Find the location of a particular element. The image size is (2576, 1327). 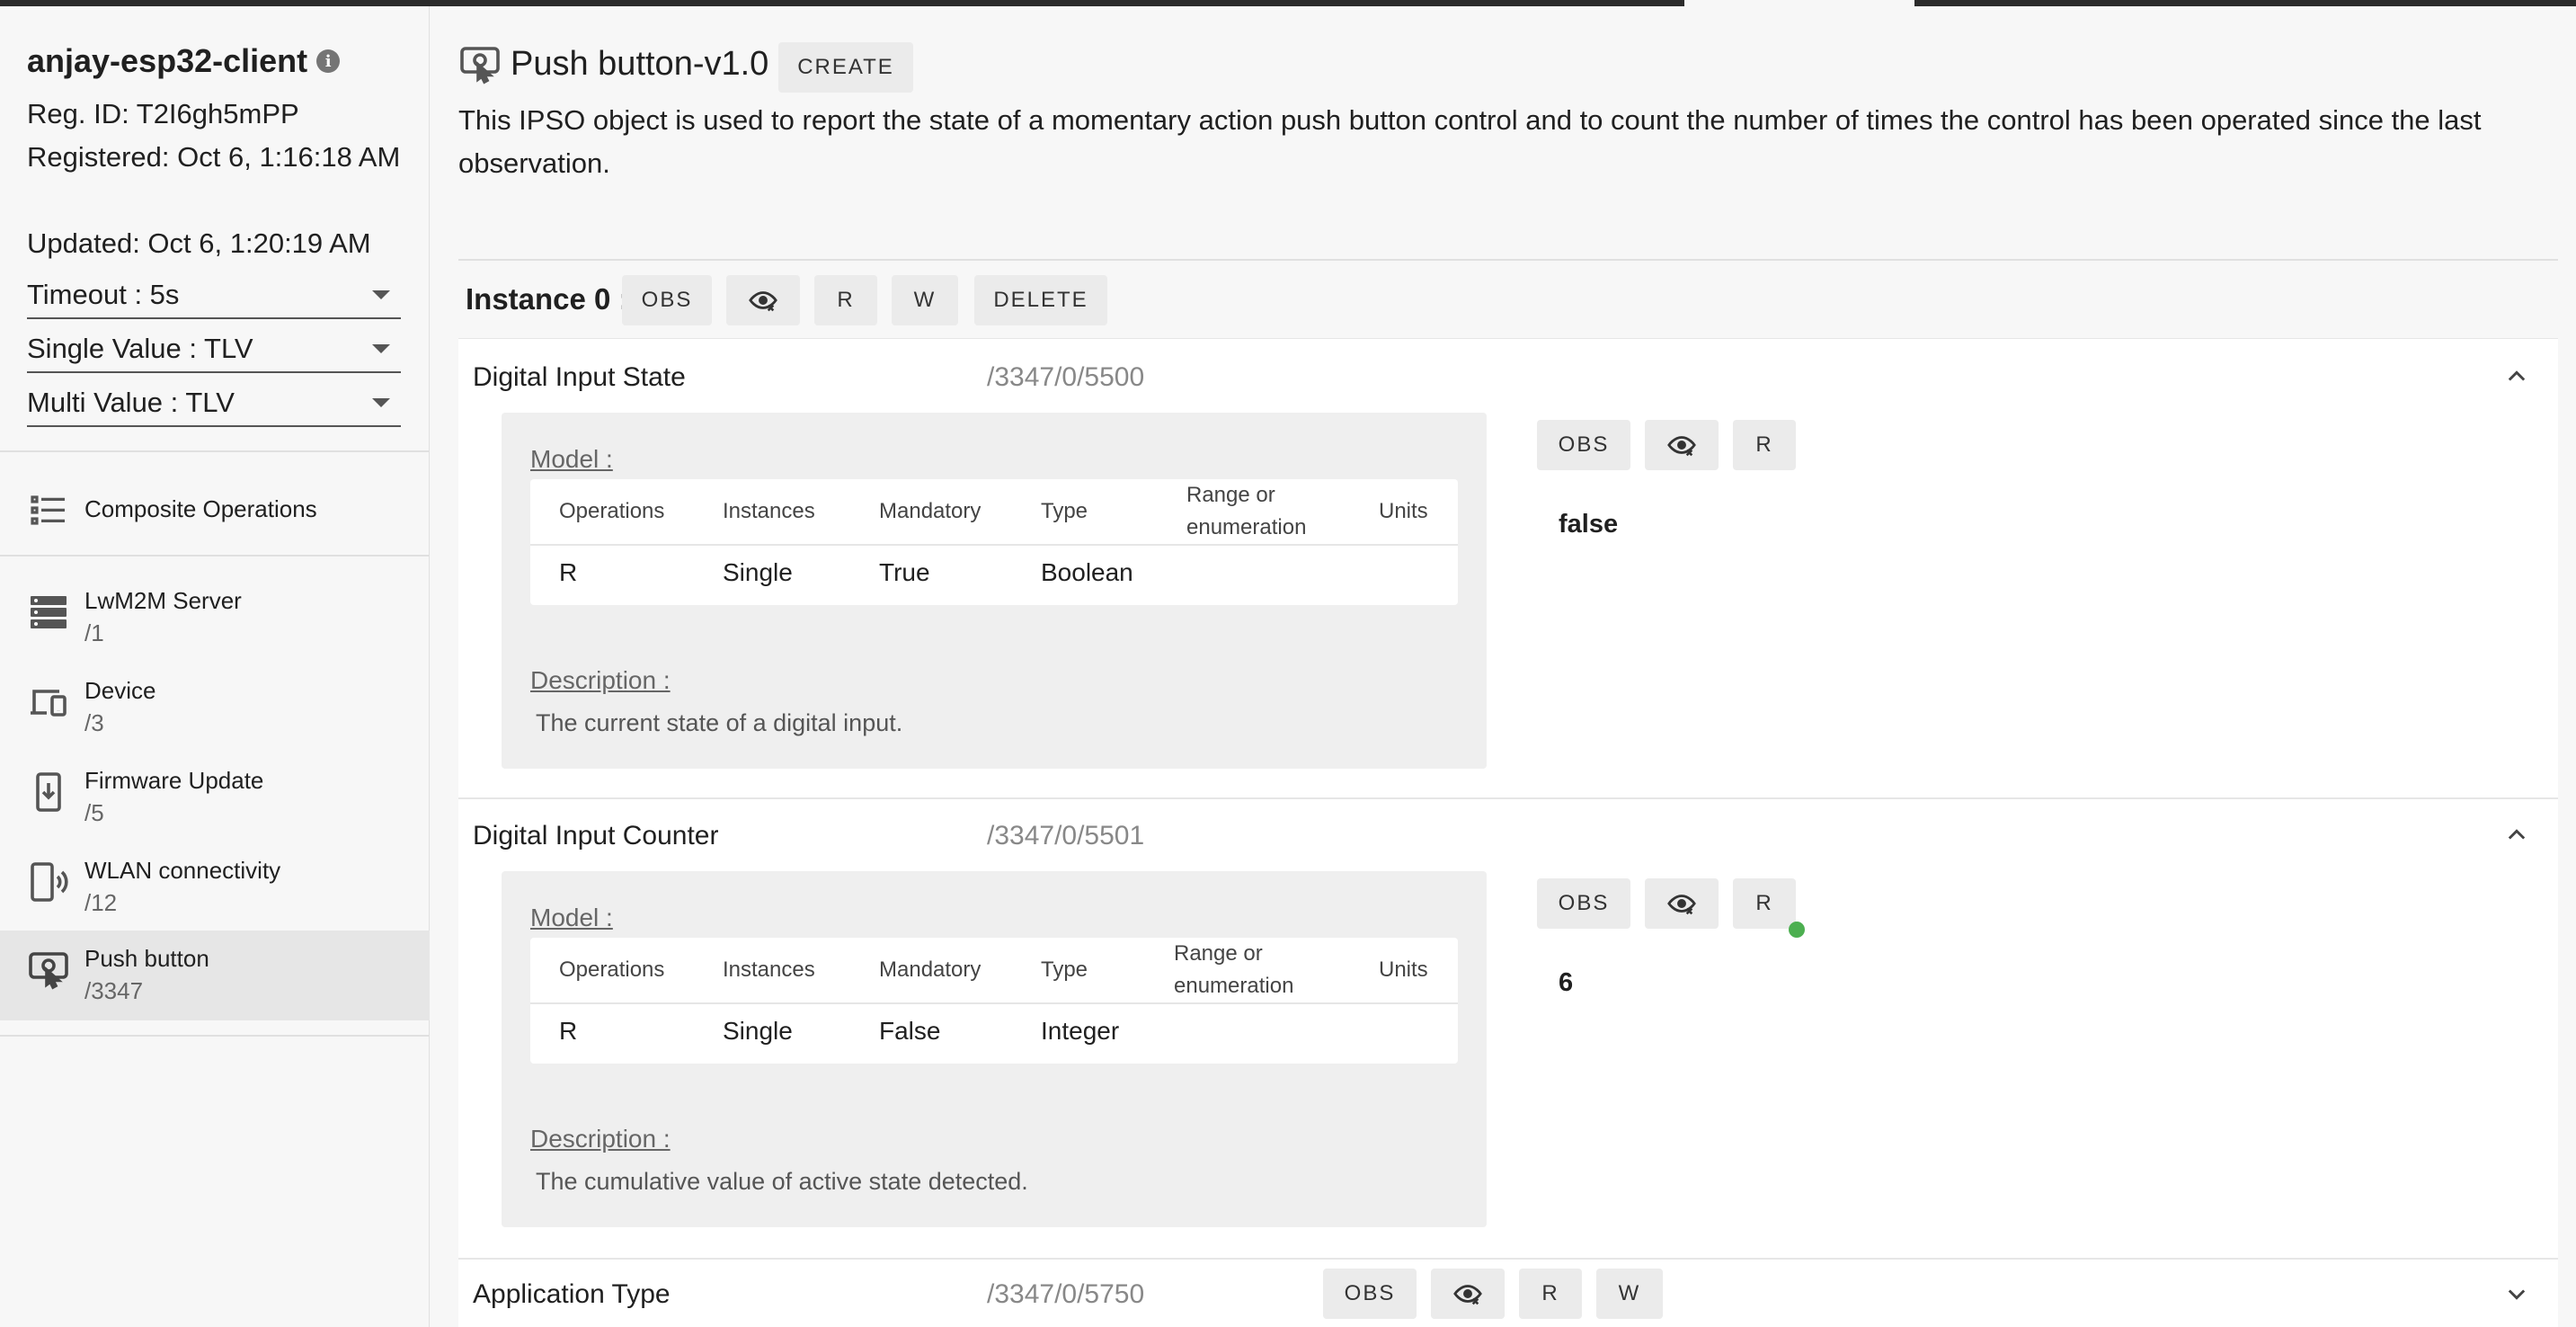

multi-value-select: Multi Value : TLV is located at coordinates (214, 403).